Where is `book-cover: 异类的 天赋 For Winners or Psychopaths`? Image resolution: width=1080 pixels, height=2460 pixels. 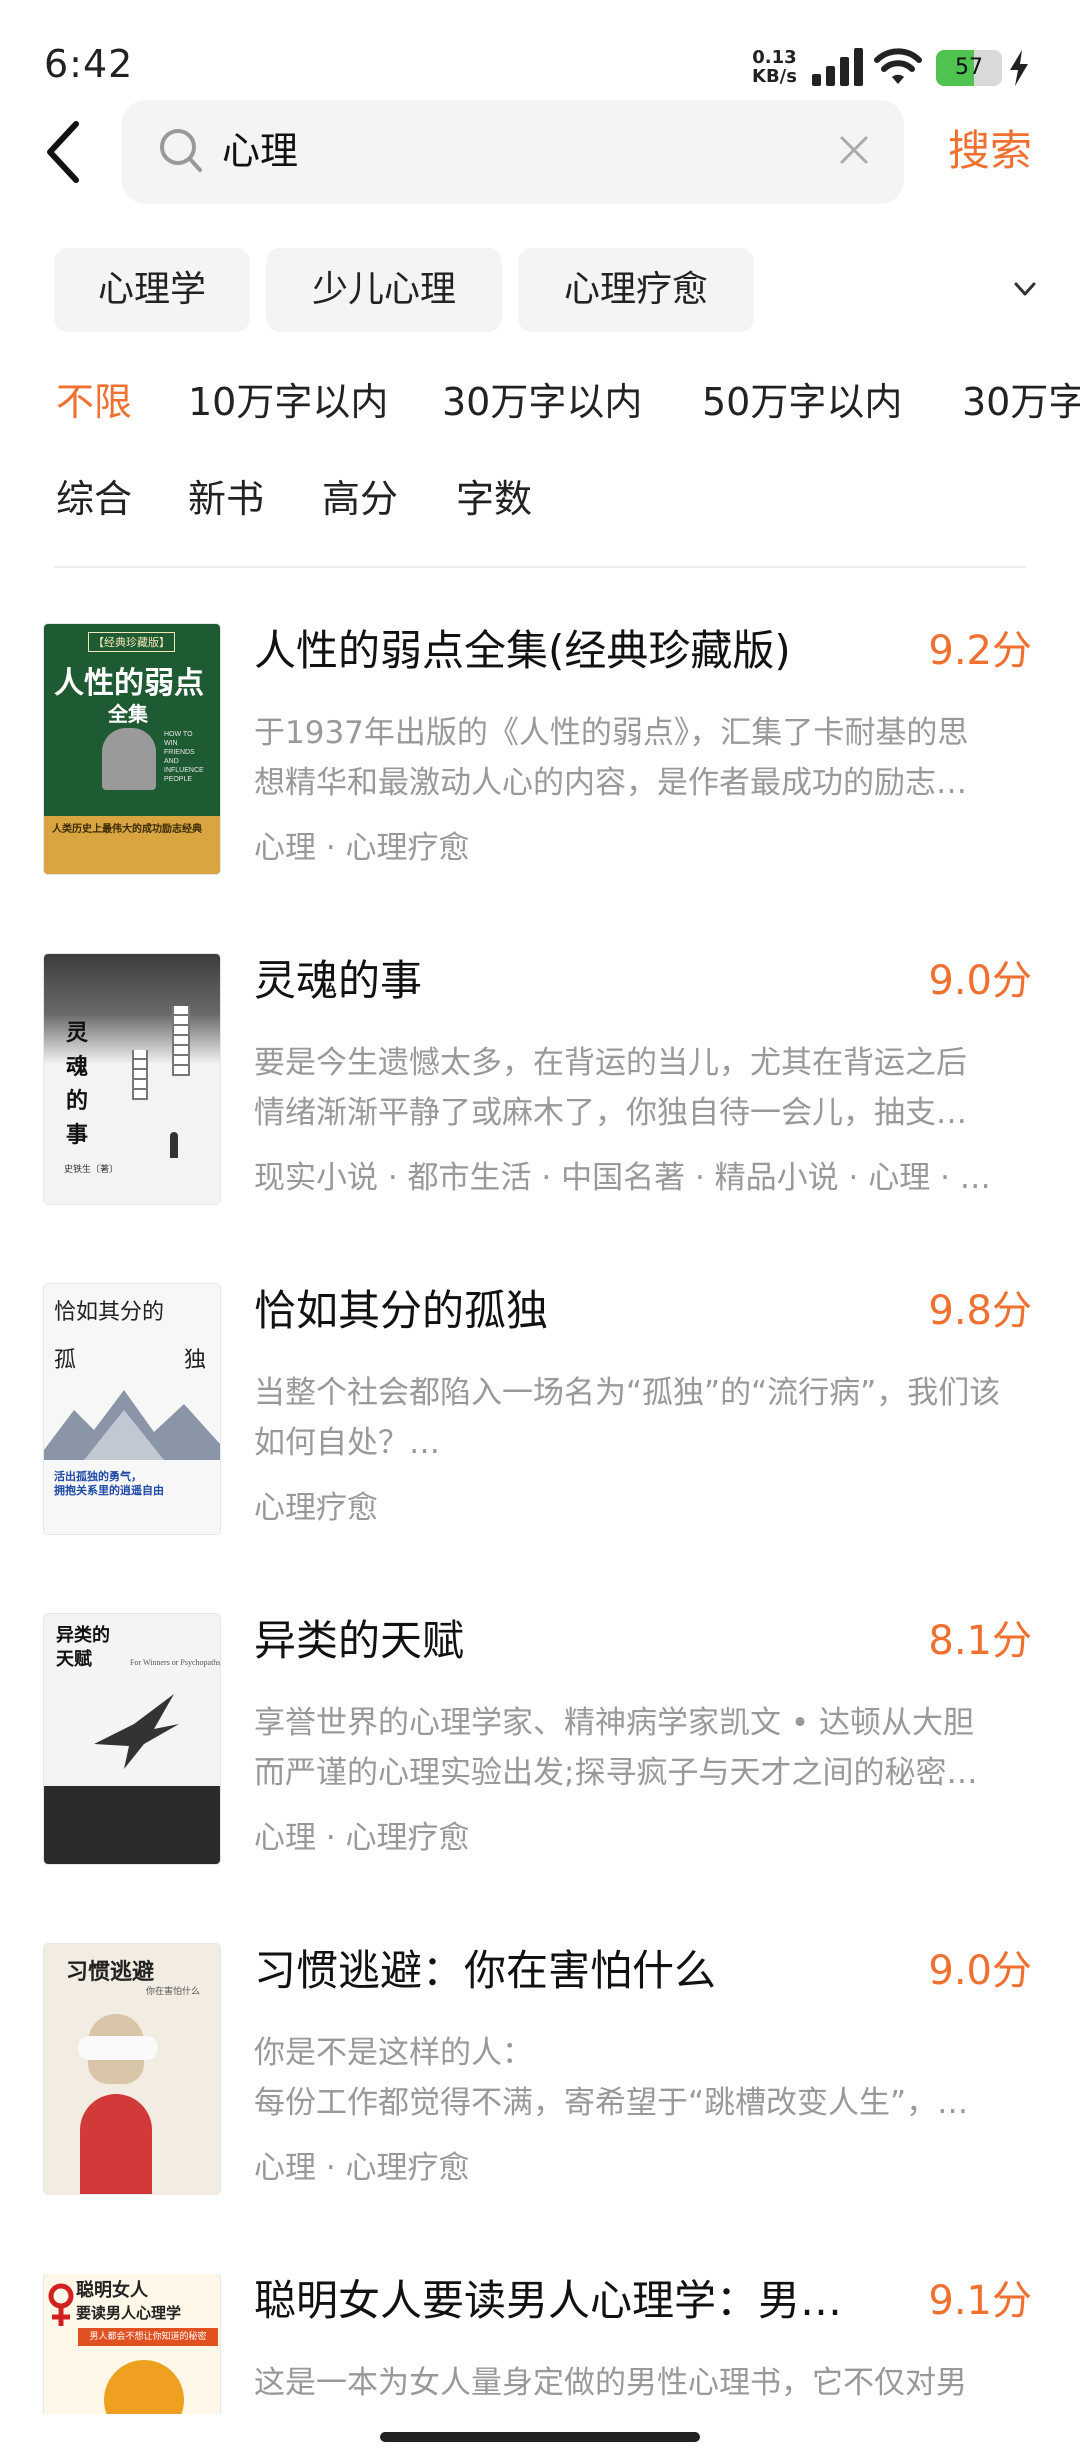
book-cover: 异类的 天赋 For Winners or Psychopaths is located at coordinates (132, 1739).